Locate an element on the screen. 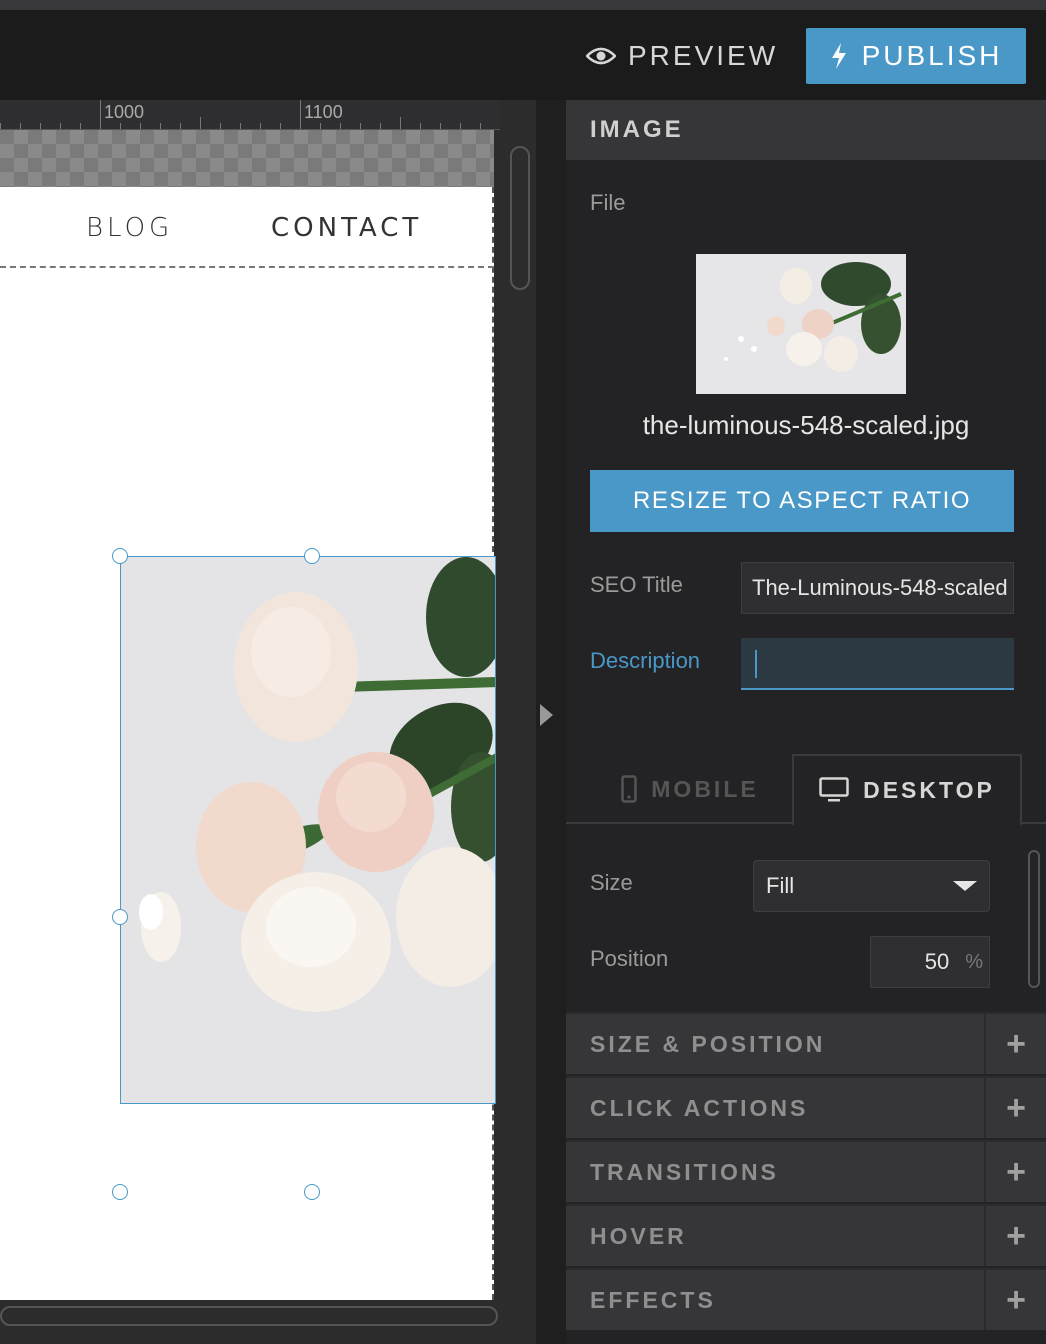 The width and height of the screenshot is (1046, 1344). ruler-label-1000: 1000 is located at coordinates (124, 112).